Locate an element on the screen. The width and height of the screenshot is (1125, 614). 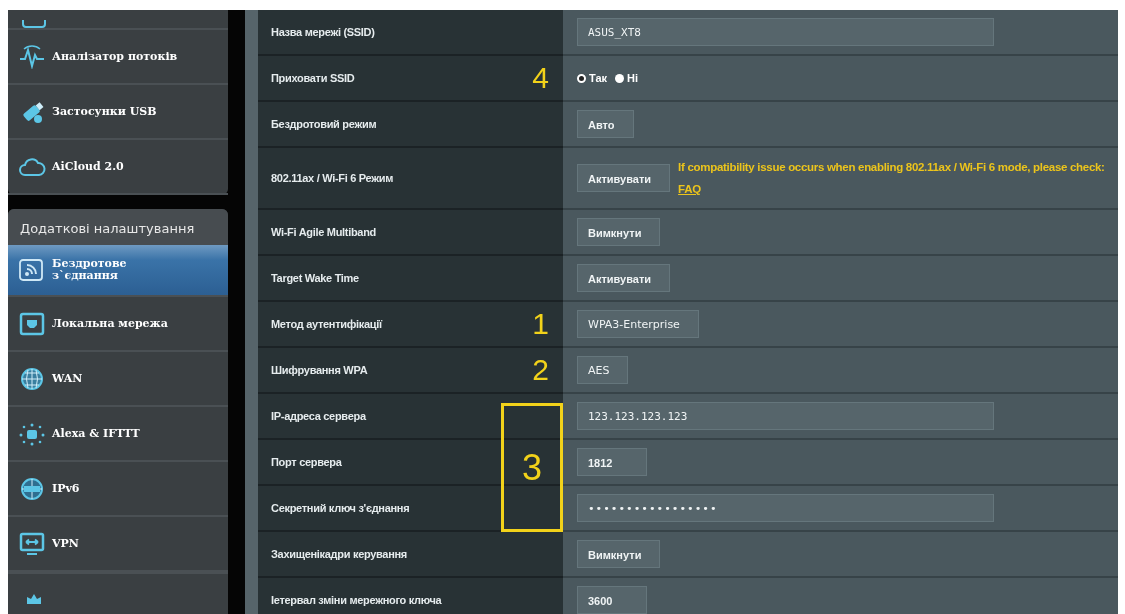
setting-label: Порт сервера is located at coordinates (306, 462).